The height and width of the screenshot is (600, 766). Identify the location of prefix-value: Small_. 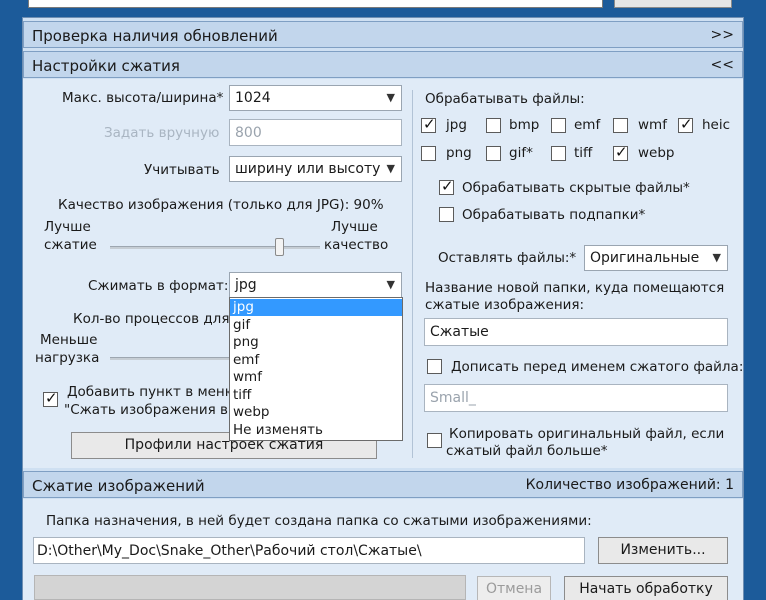
(453, 398).